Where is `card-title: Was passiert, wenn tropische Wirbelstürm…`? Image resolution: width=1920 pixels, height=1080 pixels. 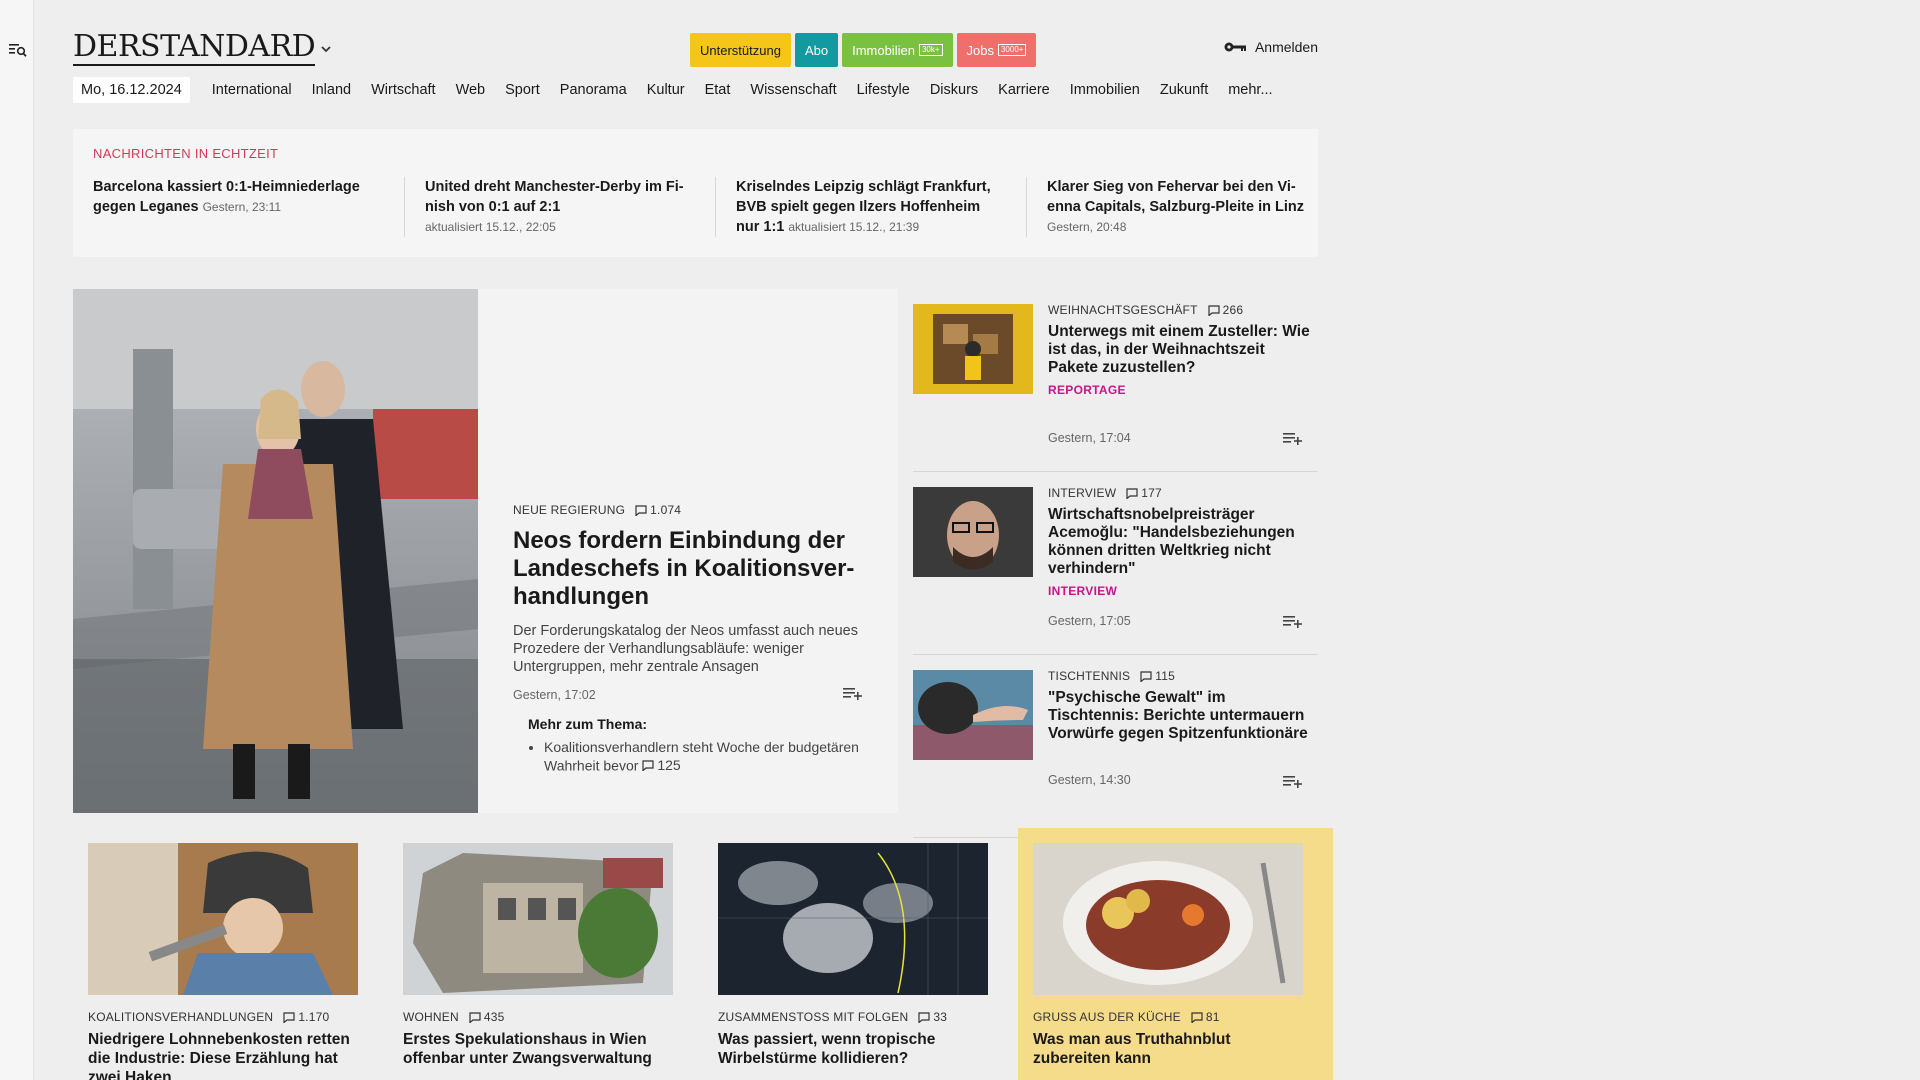 card-title: Was passiert, wenn tropische Wirbelstürm… is located at coordinates (853, 1049).